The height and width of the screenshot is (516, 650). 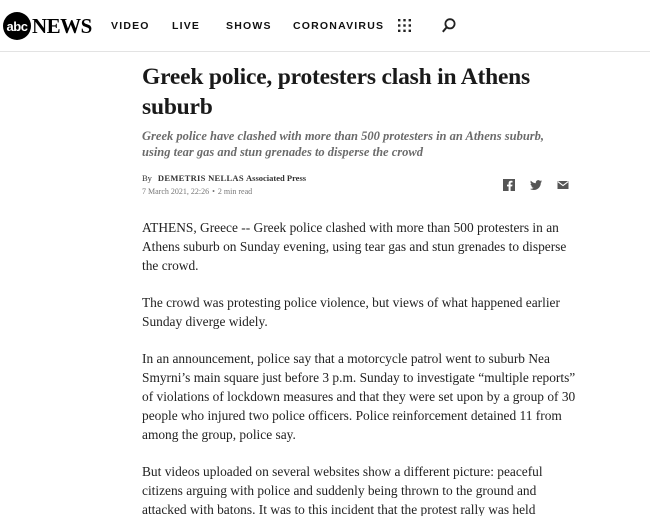 What do you see at coordinates (235, 191) in the screenshot?
I see `read-time: 2 min read` at bounding box center [235, 191].